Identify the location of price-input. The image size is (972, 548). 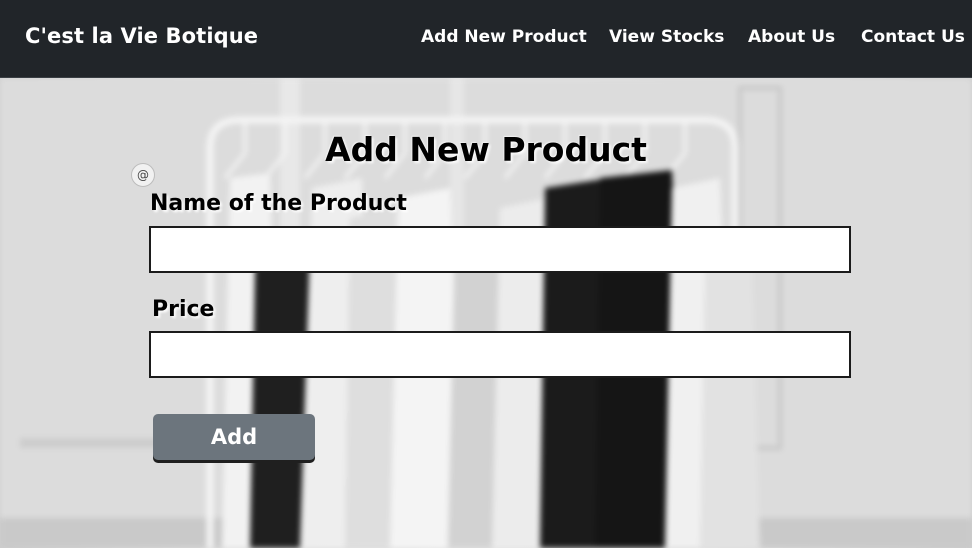
(500, 354).